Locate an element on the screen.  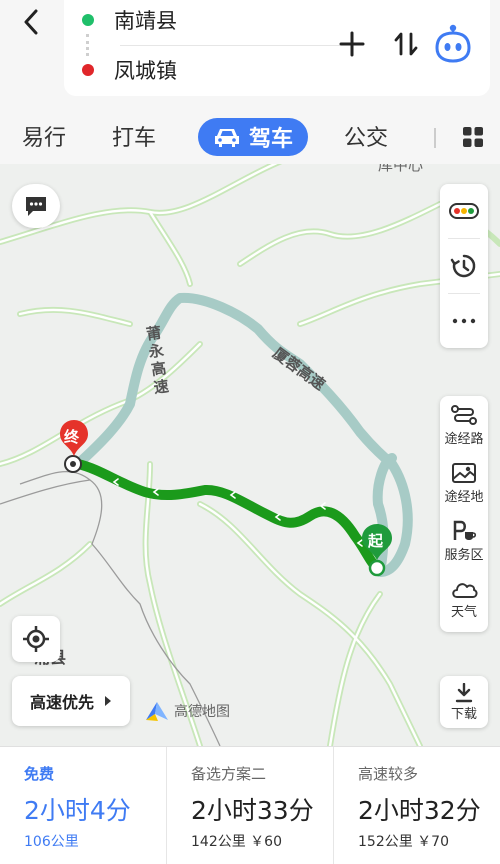
swap-route-button is located at coordinates (406, 44).